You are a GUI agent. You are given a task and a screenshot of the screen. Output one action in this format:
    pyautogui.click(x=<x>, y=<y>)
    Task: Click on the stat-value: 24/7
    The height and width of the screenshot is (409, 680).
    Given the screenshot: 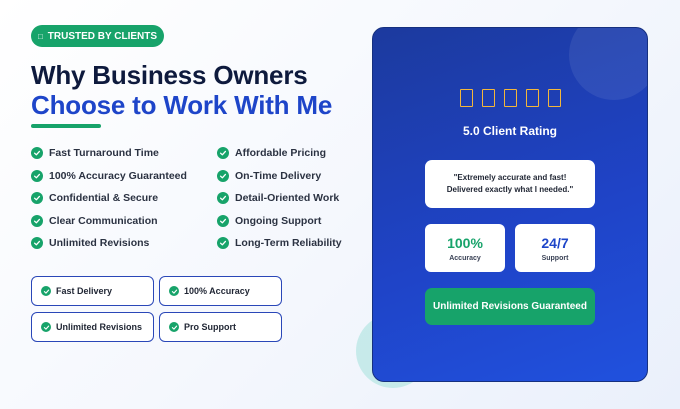 What is the action you would take?
    pyautogui.click(x=555, y=242)
    